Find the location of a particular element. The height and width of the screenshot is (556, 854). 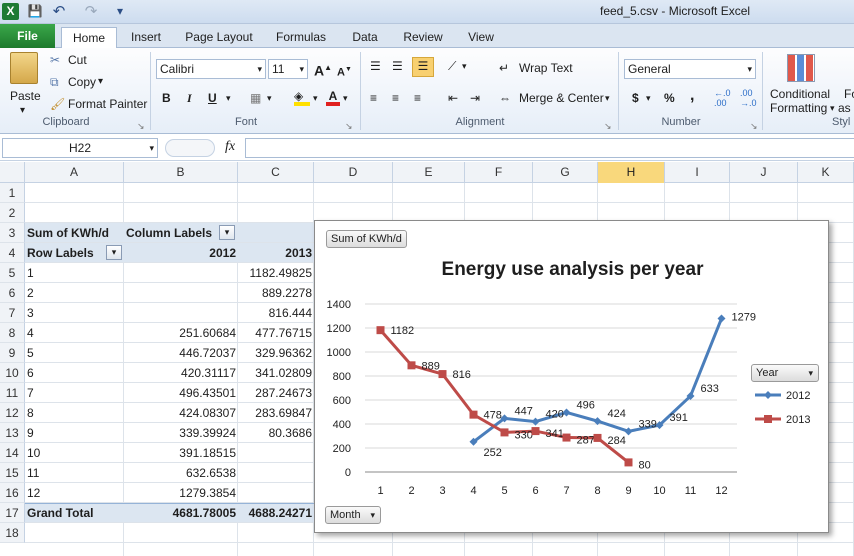

grow-font-icon: A▲ is located at coordinates (323, 69).